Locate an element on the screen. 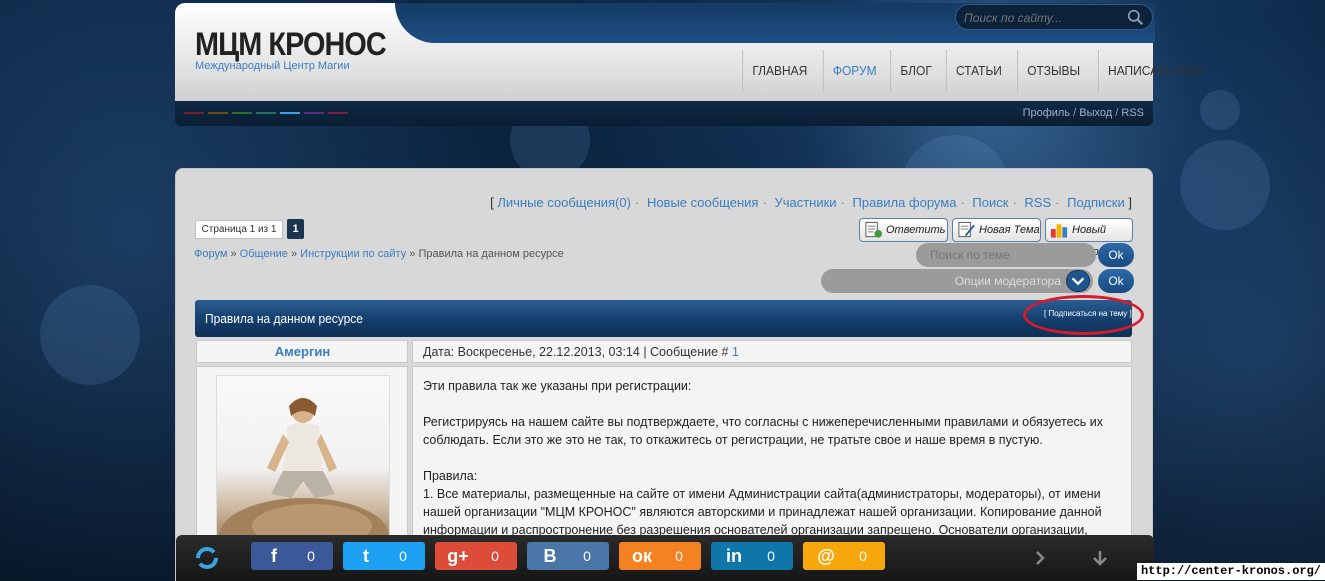 Image resolution: width=1325 pixels, height=581 pixels. user-links: Профиль / Выход / RSS is located at coordinates (1083, 113).